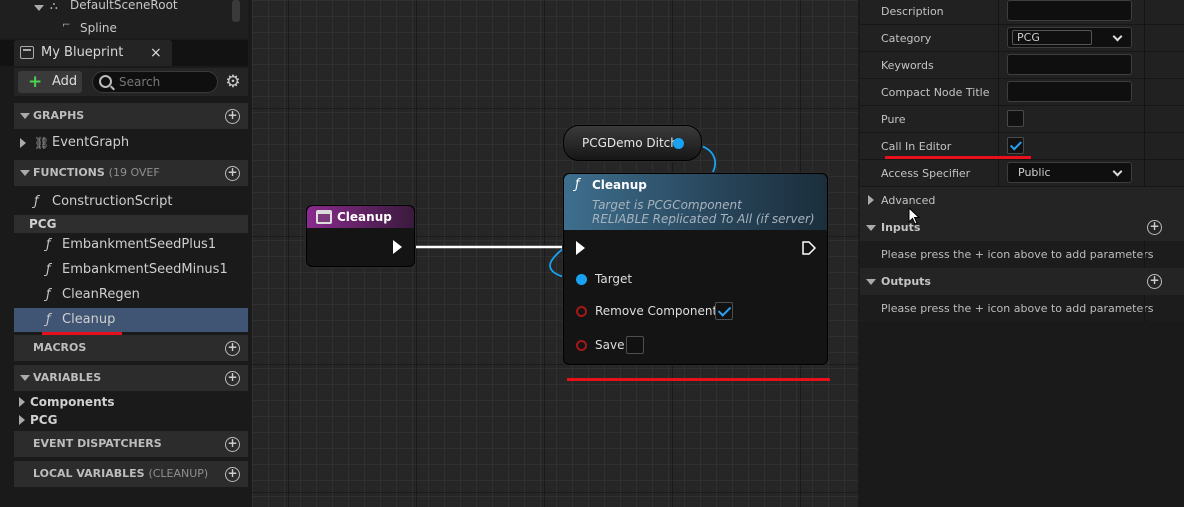  Describe the element at coordinates (156, 53) in the screenshot. I see `close-icon: ×` at that location.